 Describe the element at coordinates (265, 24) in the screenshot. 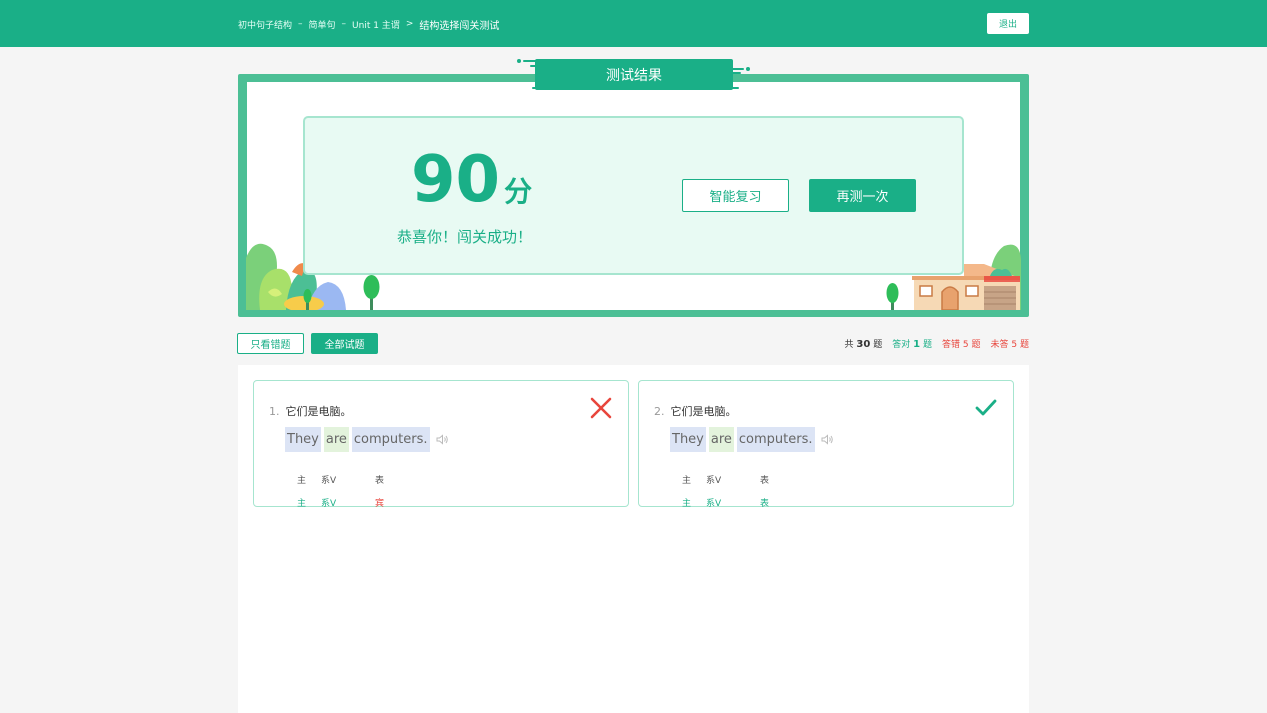

I see `breadcrumb-item-course: 初中句子结构` at that location.